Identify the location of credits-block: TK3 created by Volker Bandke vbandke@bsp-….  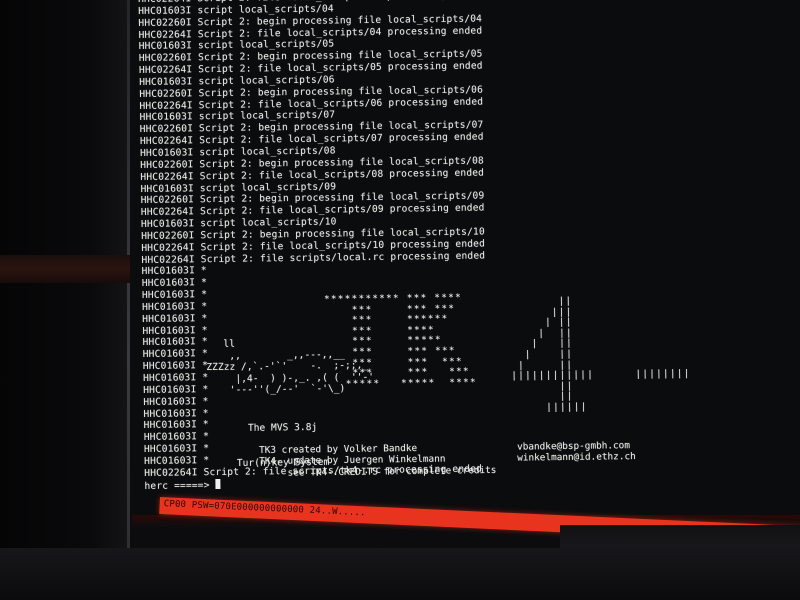
(447, 459).